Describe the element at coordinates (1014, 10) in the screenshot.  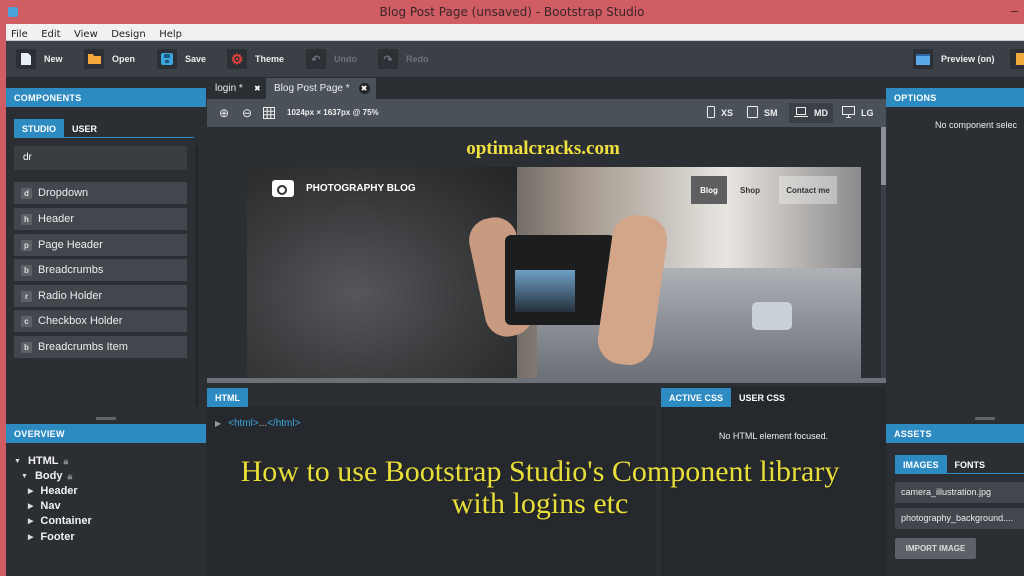
I see `minimize-button: –` at that location.